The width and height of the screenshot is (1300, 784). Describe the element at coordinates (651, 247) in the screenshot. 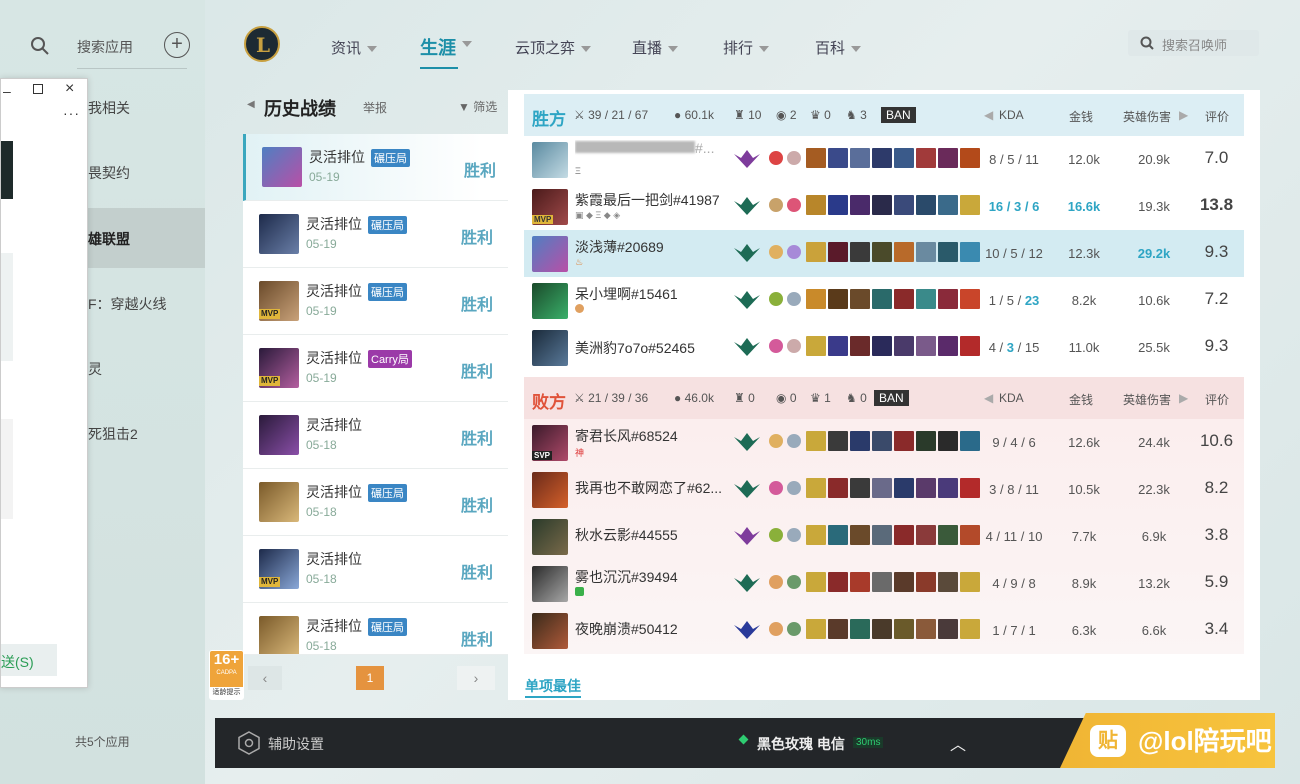

I see `player-name: 淡浅薄#20689` at that location.